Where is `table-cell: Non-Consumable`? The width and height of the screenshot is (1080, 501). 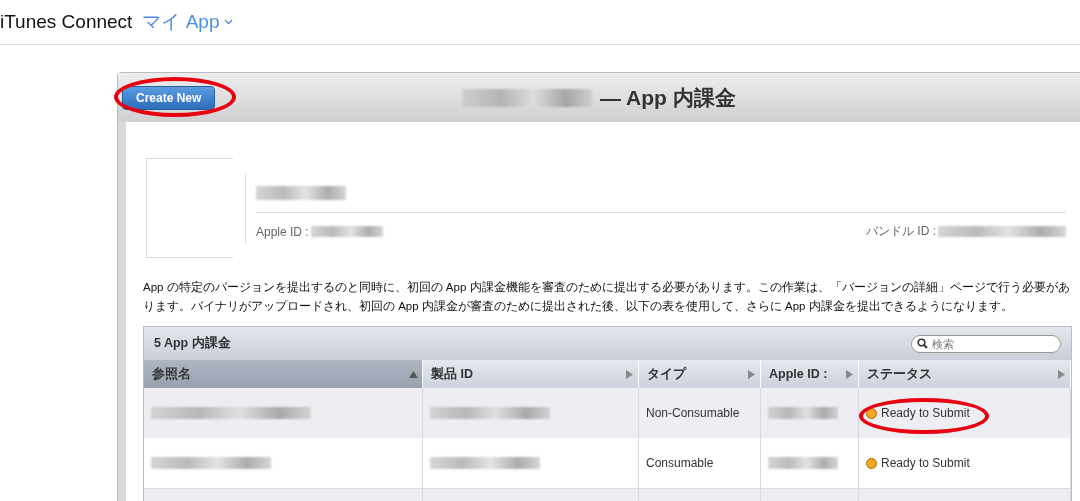
table-cell: Non-Consumable is located at coordinates (693, 413).